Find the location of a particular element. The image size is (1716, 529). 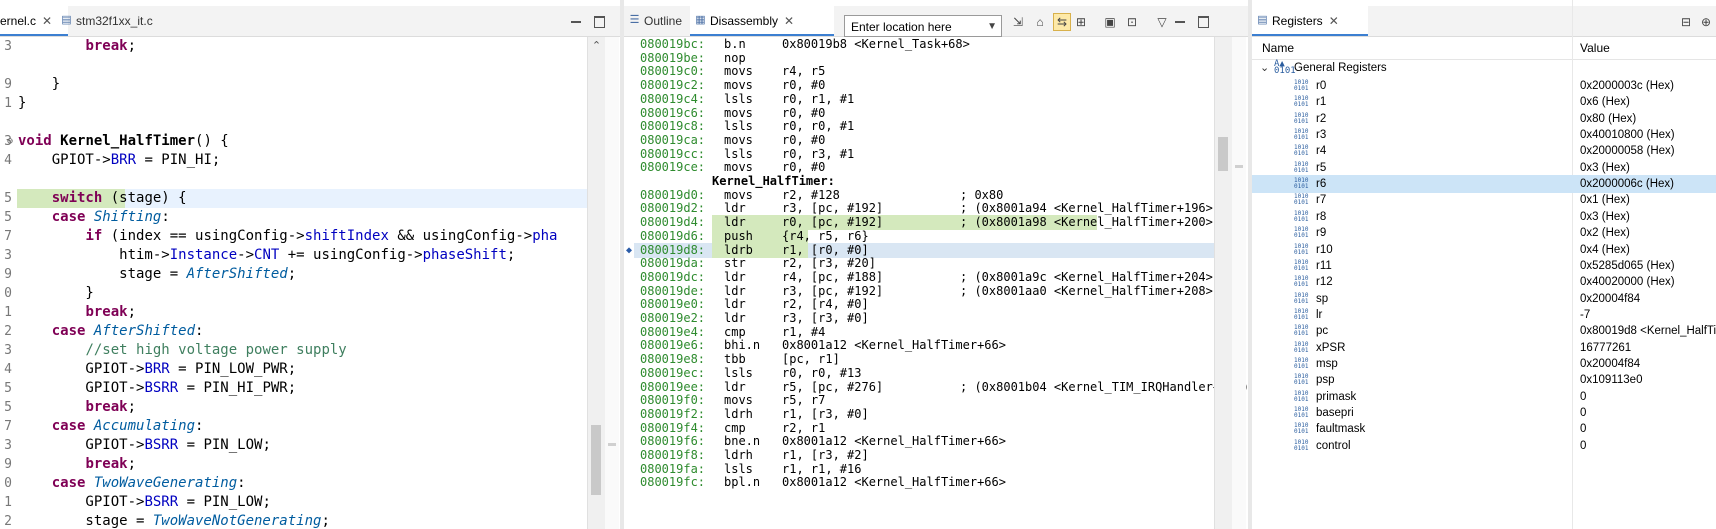

register-row-control: 1010 0101 control 0 is located at coordinates (1484, 446).